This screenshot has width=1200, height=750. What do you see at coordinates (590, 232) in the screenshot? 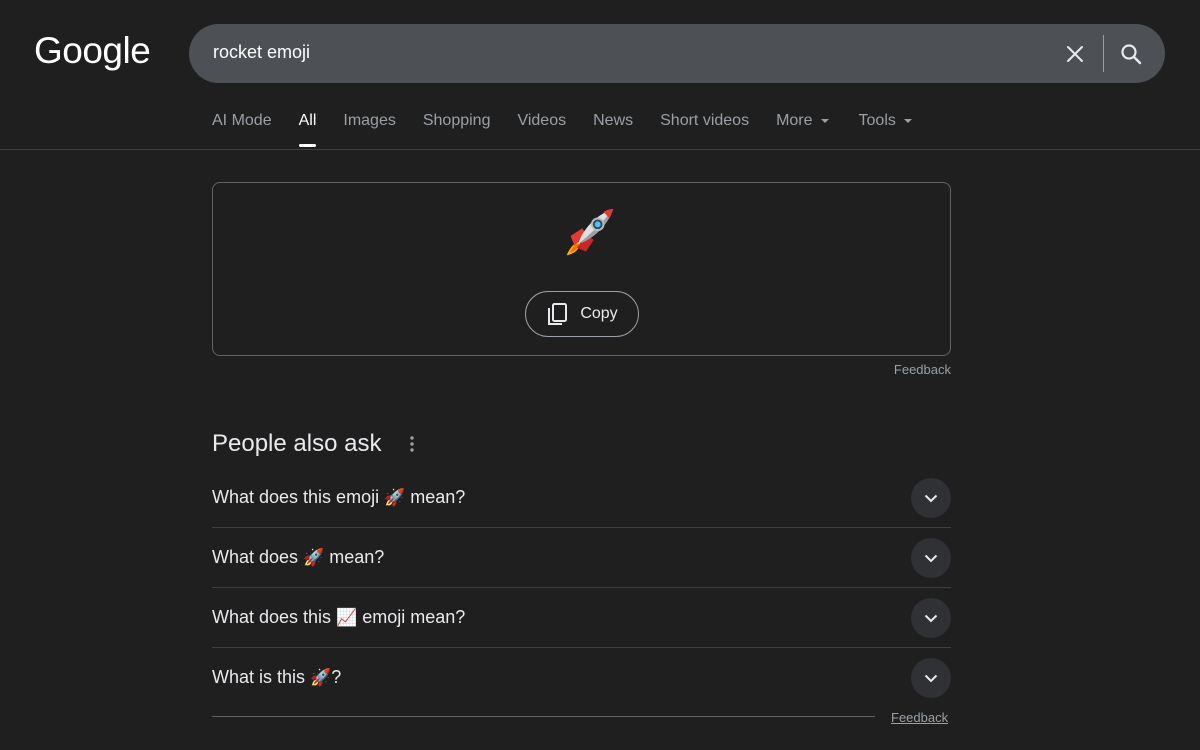
I see `rocket-icon` at bounding box center [590, 232].